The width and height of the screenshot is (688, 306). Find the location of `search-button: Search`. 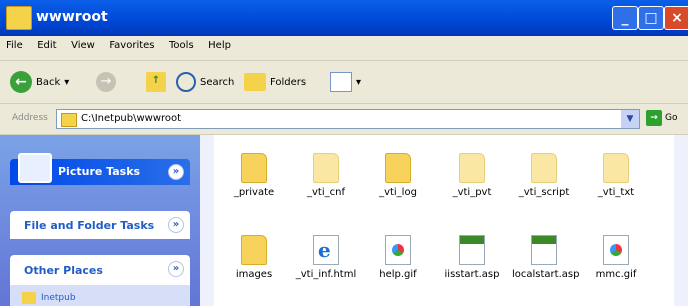

search-button: Search is located at coordinates (205, 82).